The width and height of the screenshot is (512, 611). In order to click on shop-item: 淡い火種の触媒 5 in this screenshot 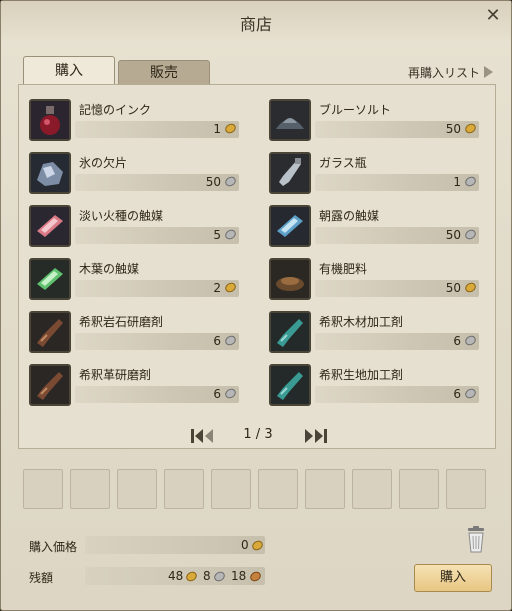, I will do `click(134, 227)`.